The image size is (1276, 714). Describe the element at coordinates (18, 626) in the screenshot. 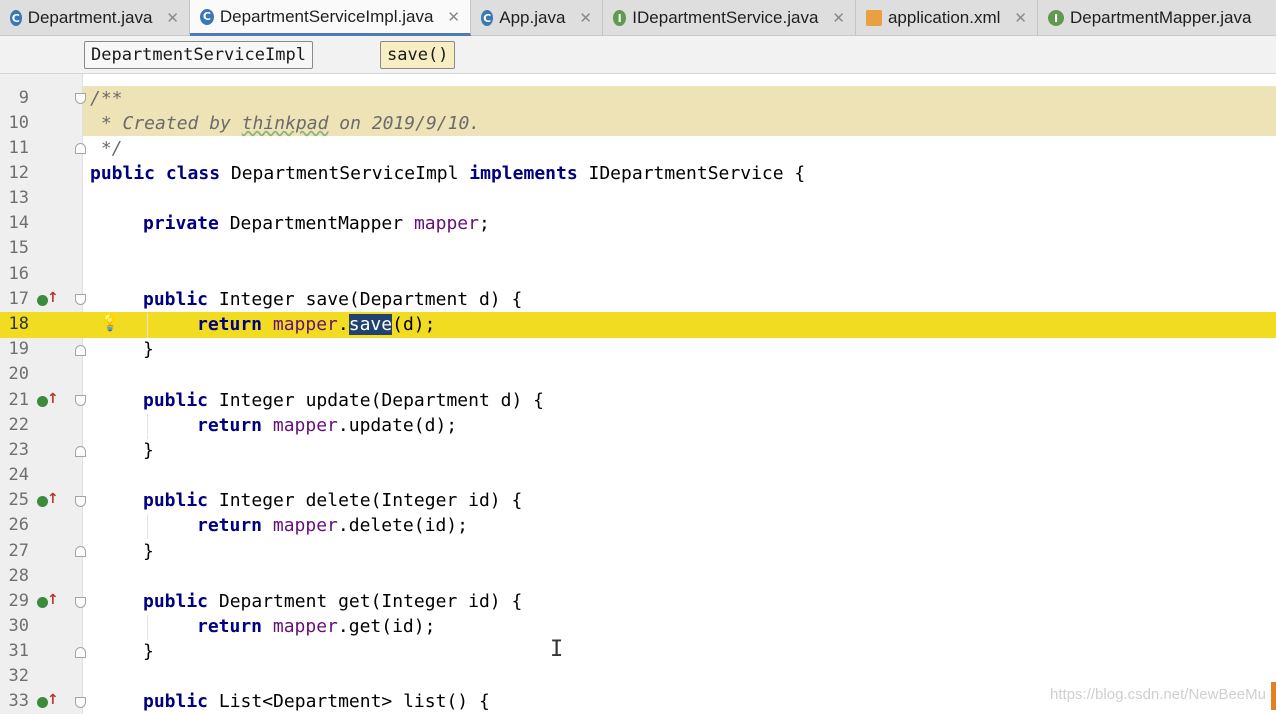

I see `line-number: 30` at that location.